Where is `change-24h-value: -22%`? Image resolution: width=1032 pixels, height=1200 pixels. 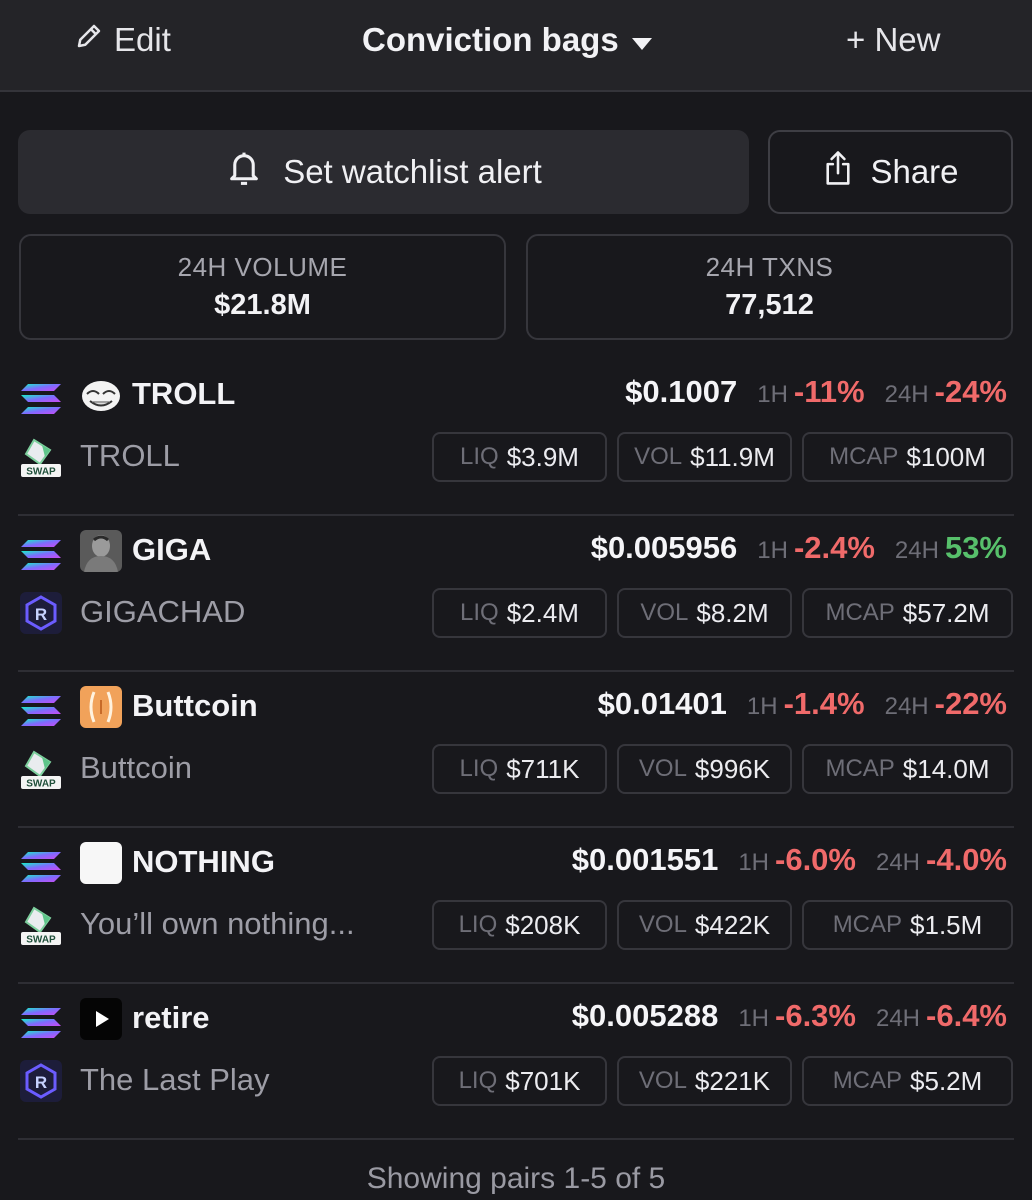
change-24h-value: -22% is located at coordinates (970, 703).